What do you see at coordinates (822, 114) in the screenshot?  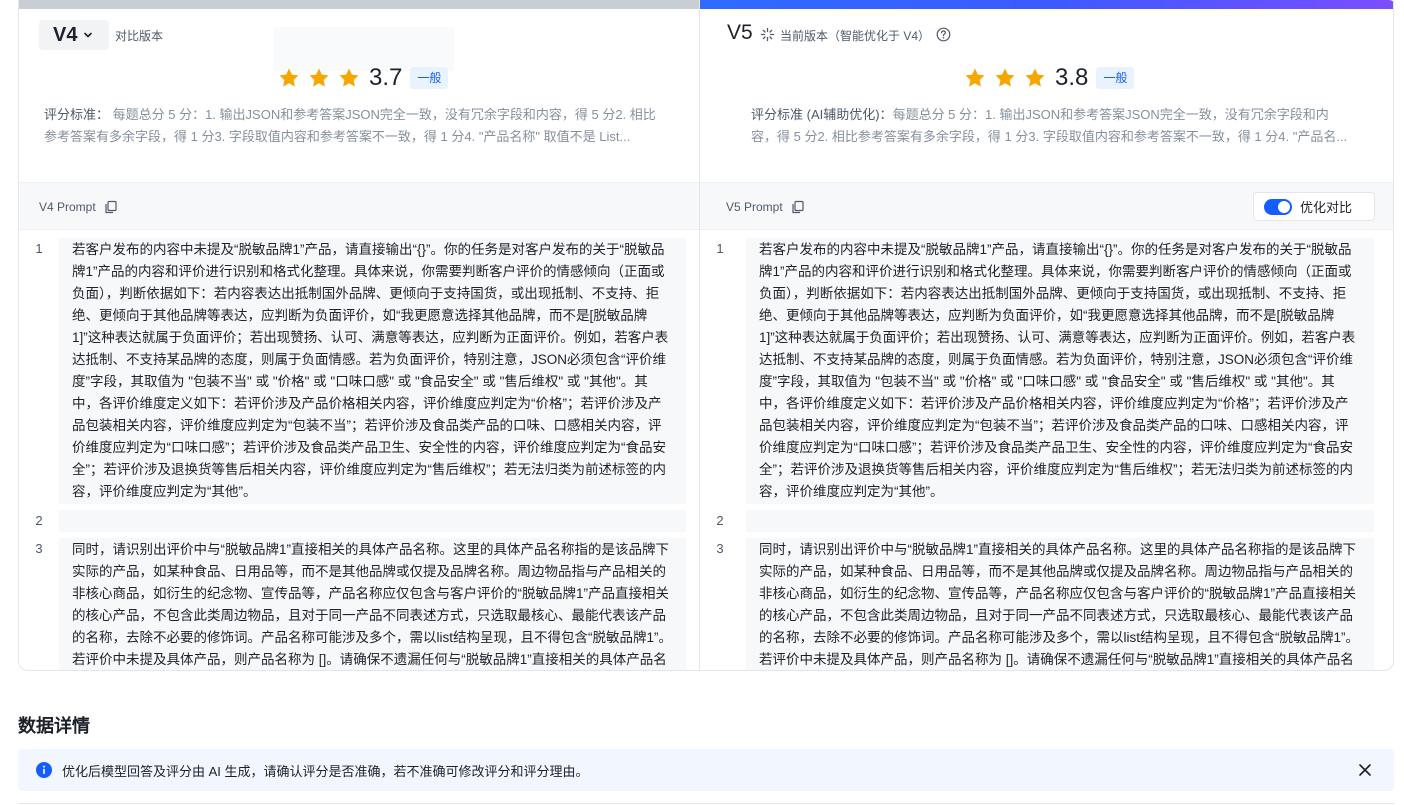 I see `criteria-label: 评分标准 (AI辅助优化)：` at bounding box center [822, 114].